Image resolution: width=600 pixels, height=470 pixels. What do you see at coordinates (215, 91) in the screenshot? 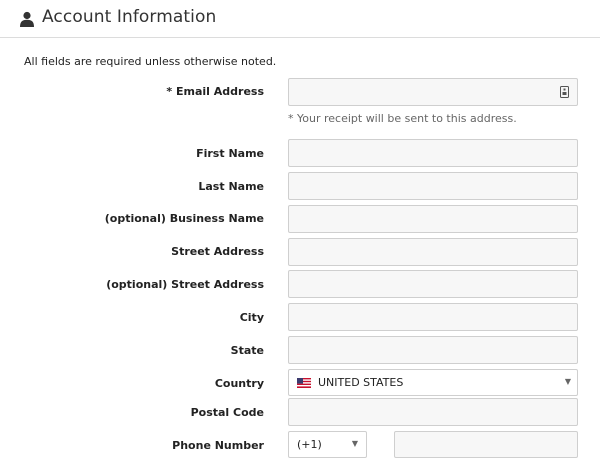
I see `email-label: * Email Address` at bounding box center [215, 91].